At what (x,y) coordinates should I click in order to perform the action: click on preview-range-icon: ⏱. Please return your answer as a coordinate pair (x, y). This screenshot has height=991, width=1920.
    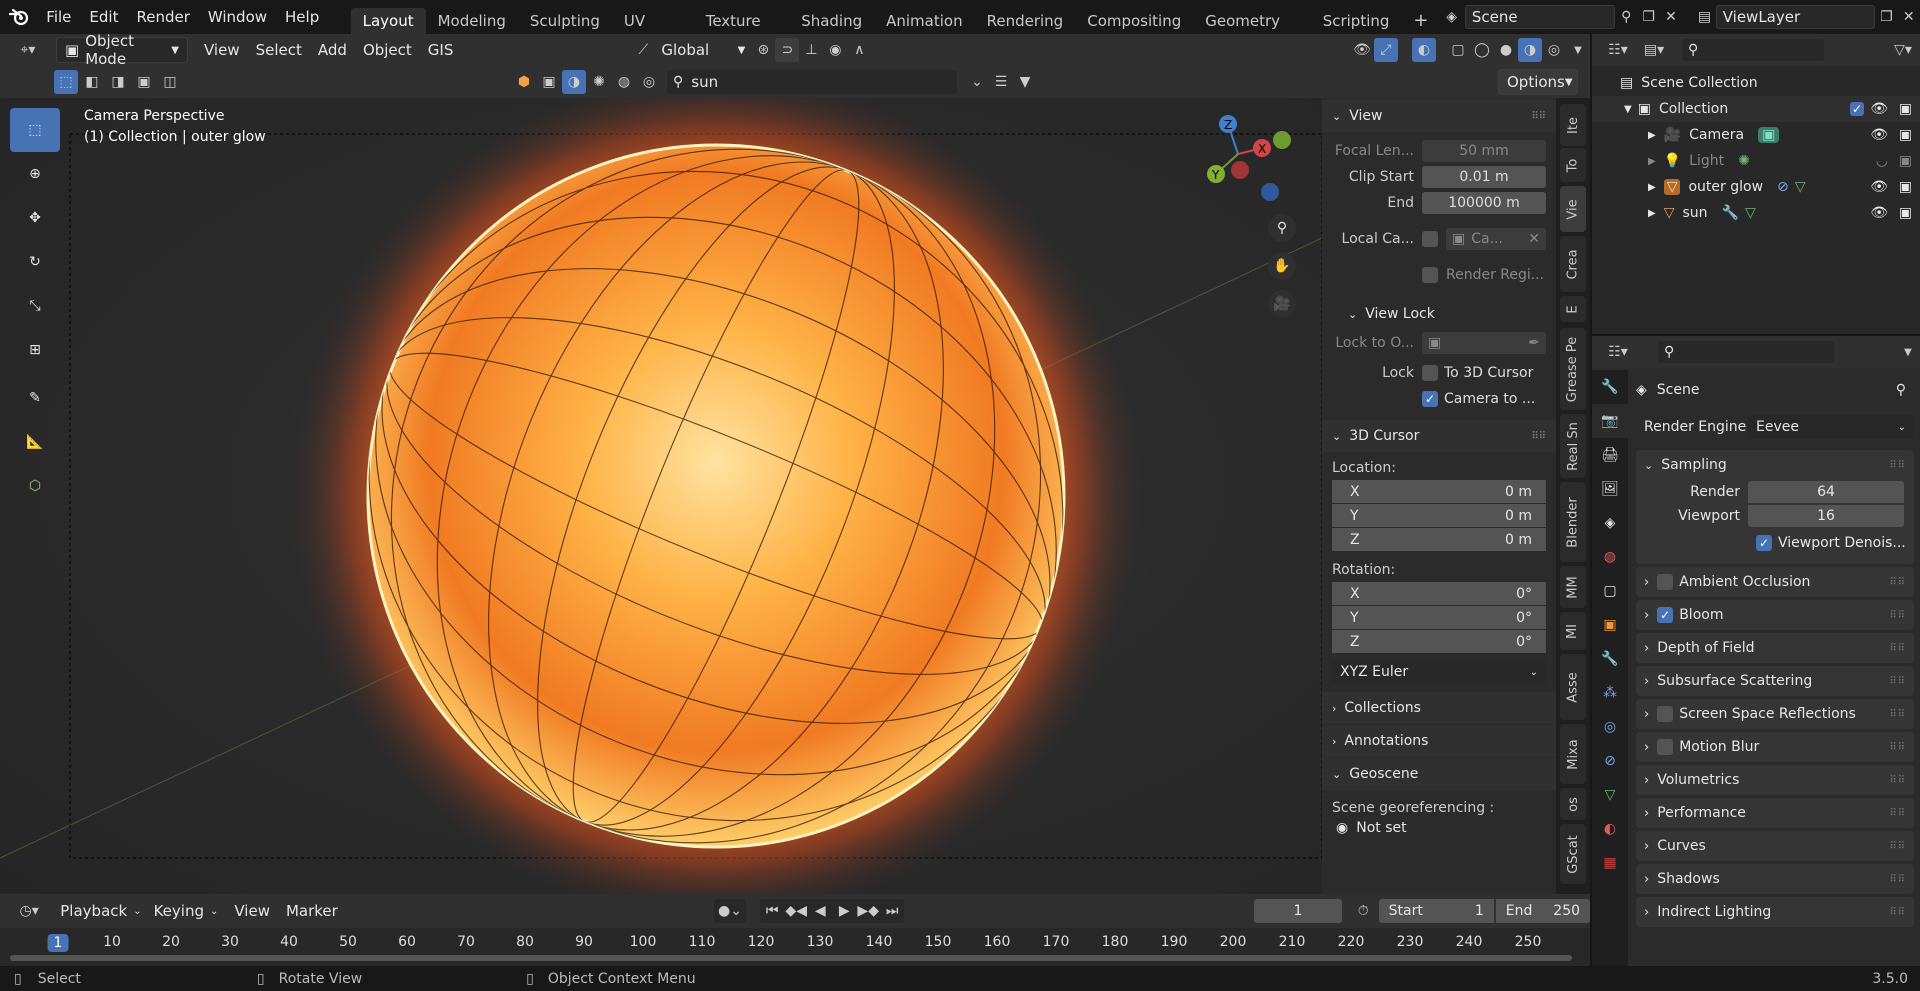
    Looking at the image, I should click on (1363, 911).